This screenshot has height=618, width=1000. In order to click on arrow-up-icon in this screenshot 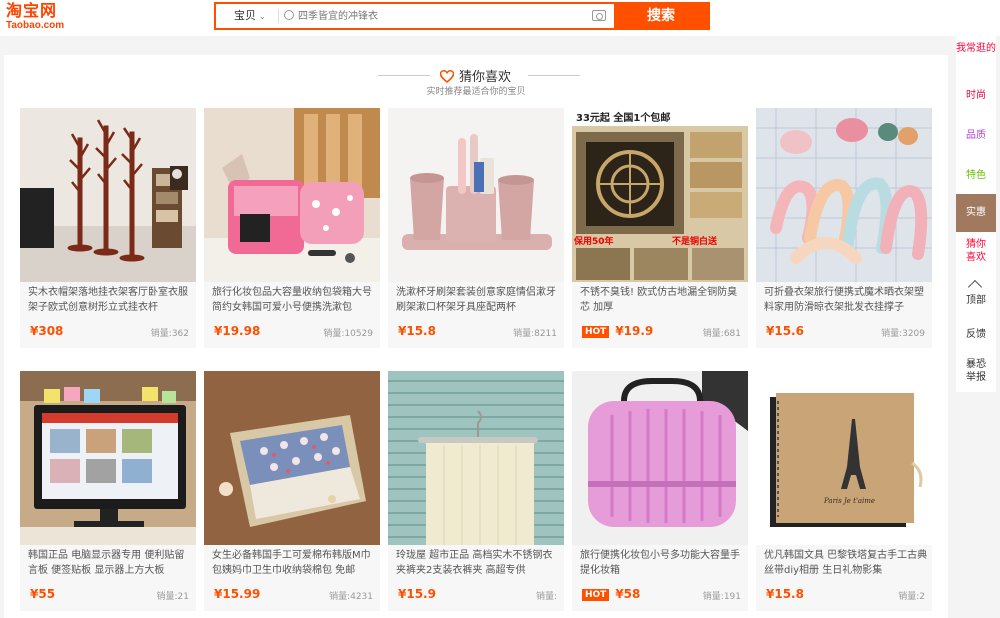, I will do `click(975, 287)`.